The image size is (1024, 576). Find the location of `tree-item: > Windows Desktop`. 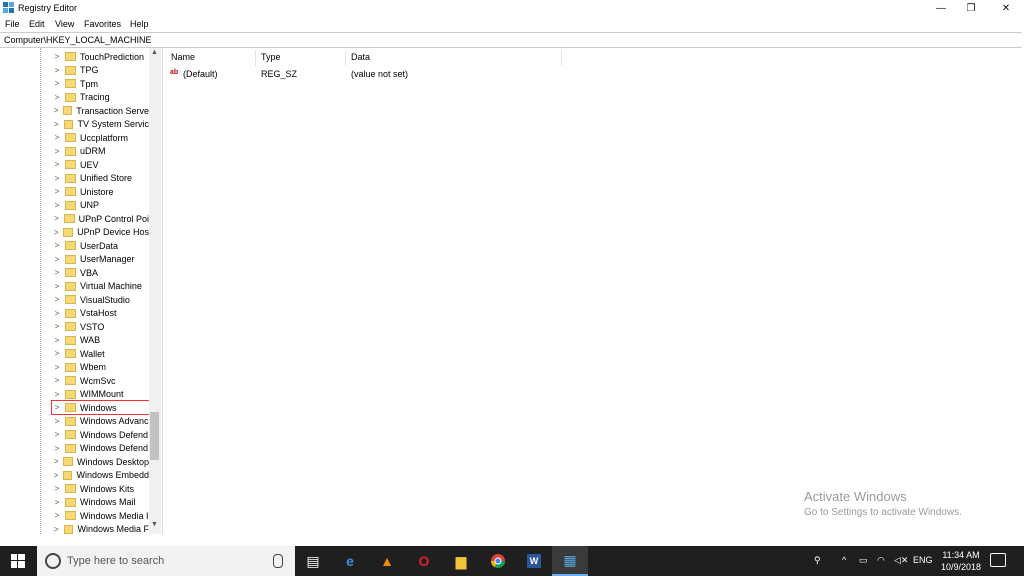

tree-item: > Windows Desktop is located at coordinates (100, 461).